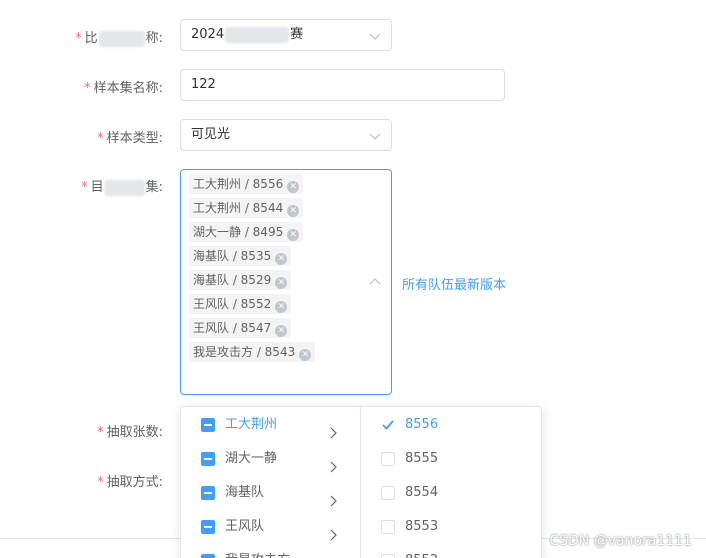 The height and width of the screenshot is (558, 706). What do you see at coordinates (270, 459) in the screenshot?
I see `team-option: 湖大一静` at bounding box center [270, 459].